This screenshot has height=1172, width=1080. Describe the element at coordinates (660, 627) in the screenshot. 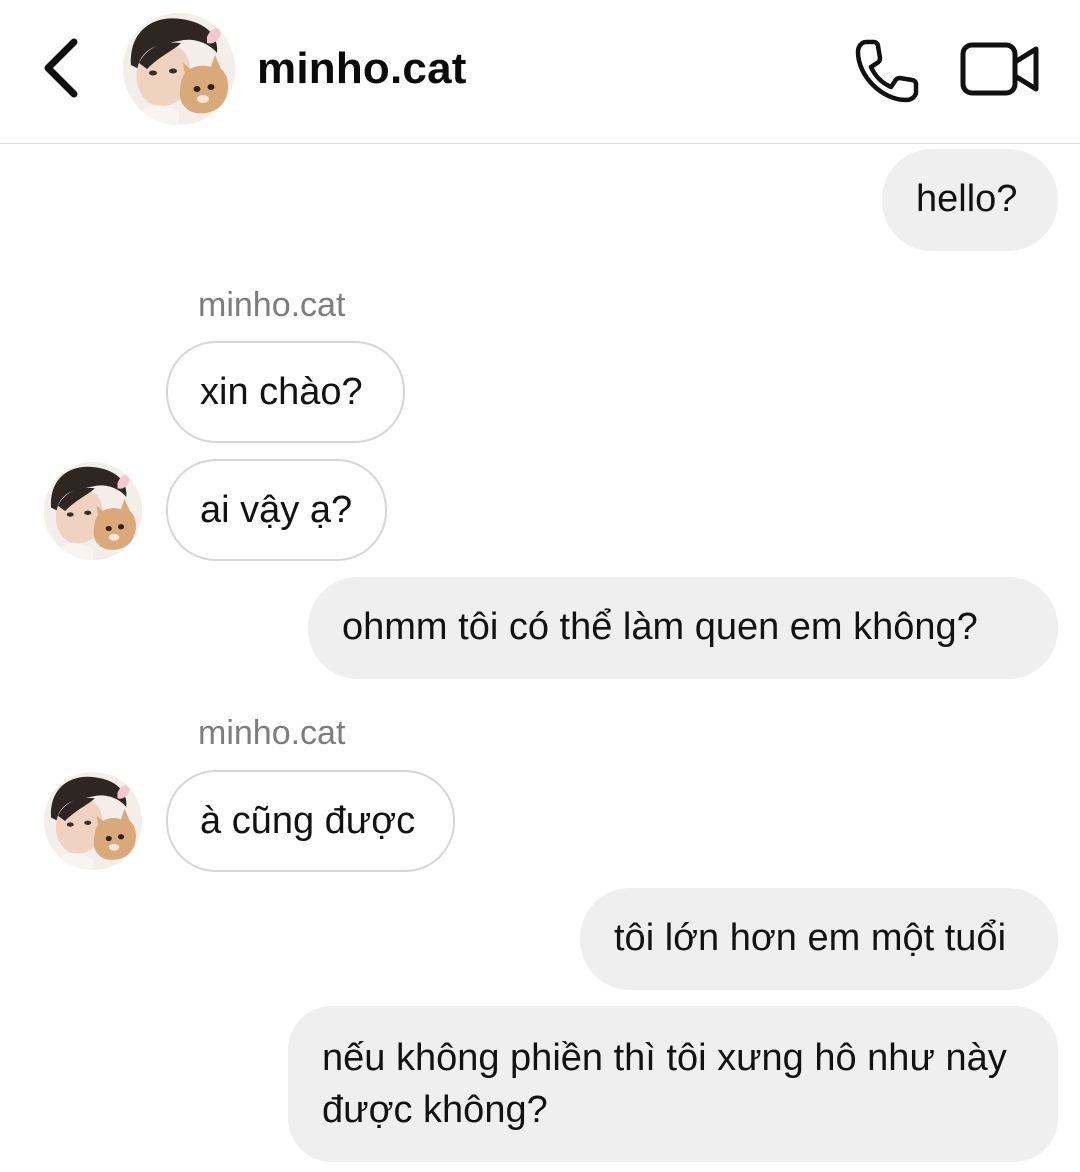

I see `message-text: ohmm tôi có thể làm quen em không?` at that location.